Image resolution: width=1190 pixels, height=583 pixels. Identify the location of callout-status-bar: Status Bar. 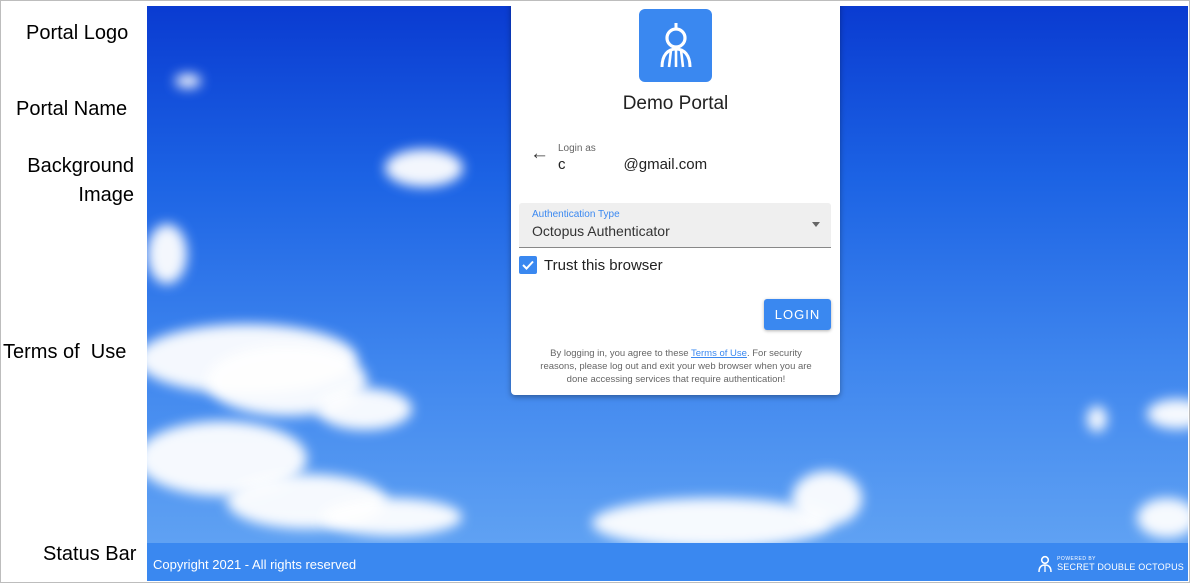
(90, 554).